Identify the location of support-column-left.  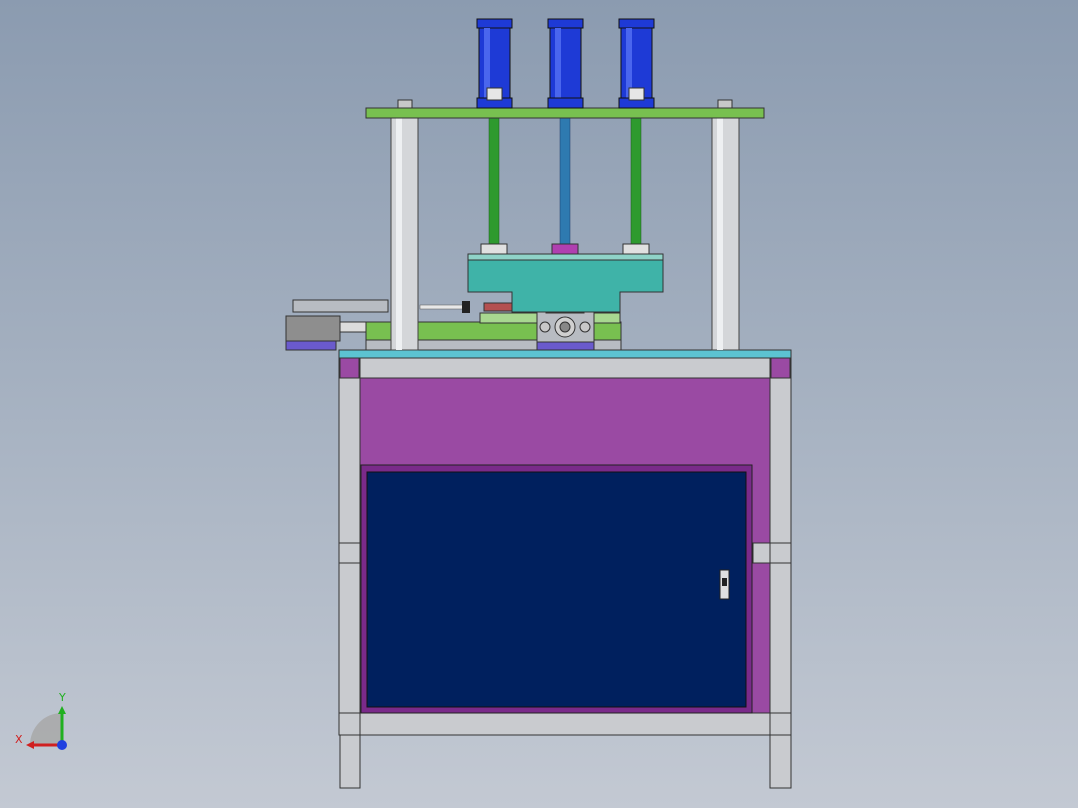
(404, 234).